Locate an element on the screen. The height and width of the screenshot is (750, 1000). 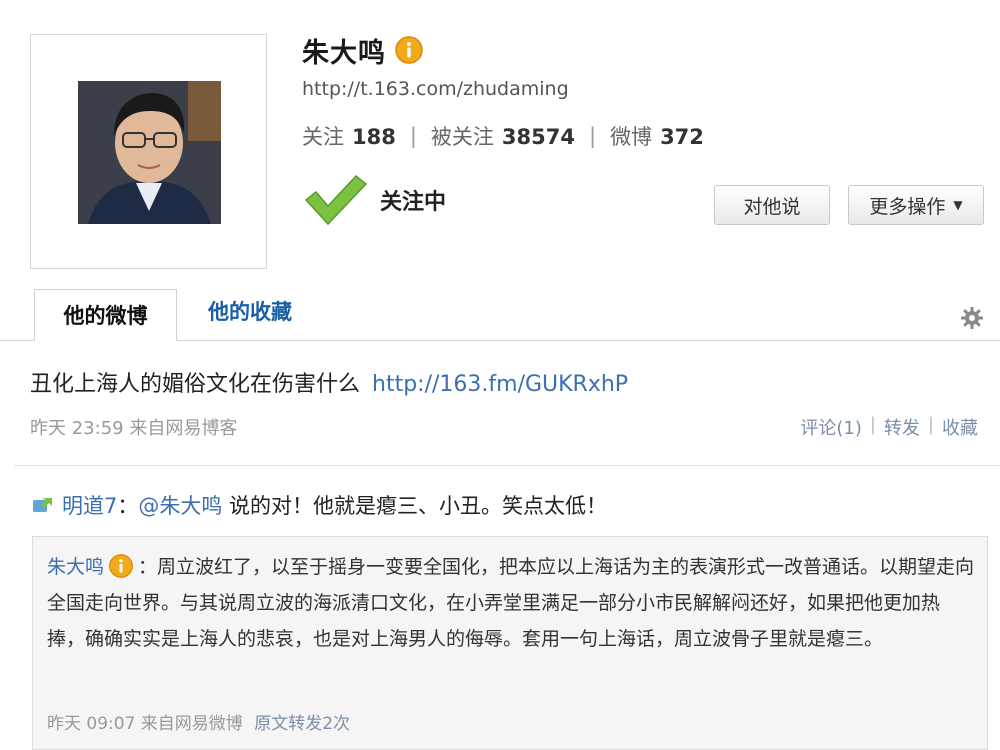
stat-followers: 被关注 38574 is located at coordinates (503, 136).